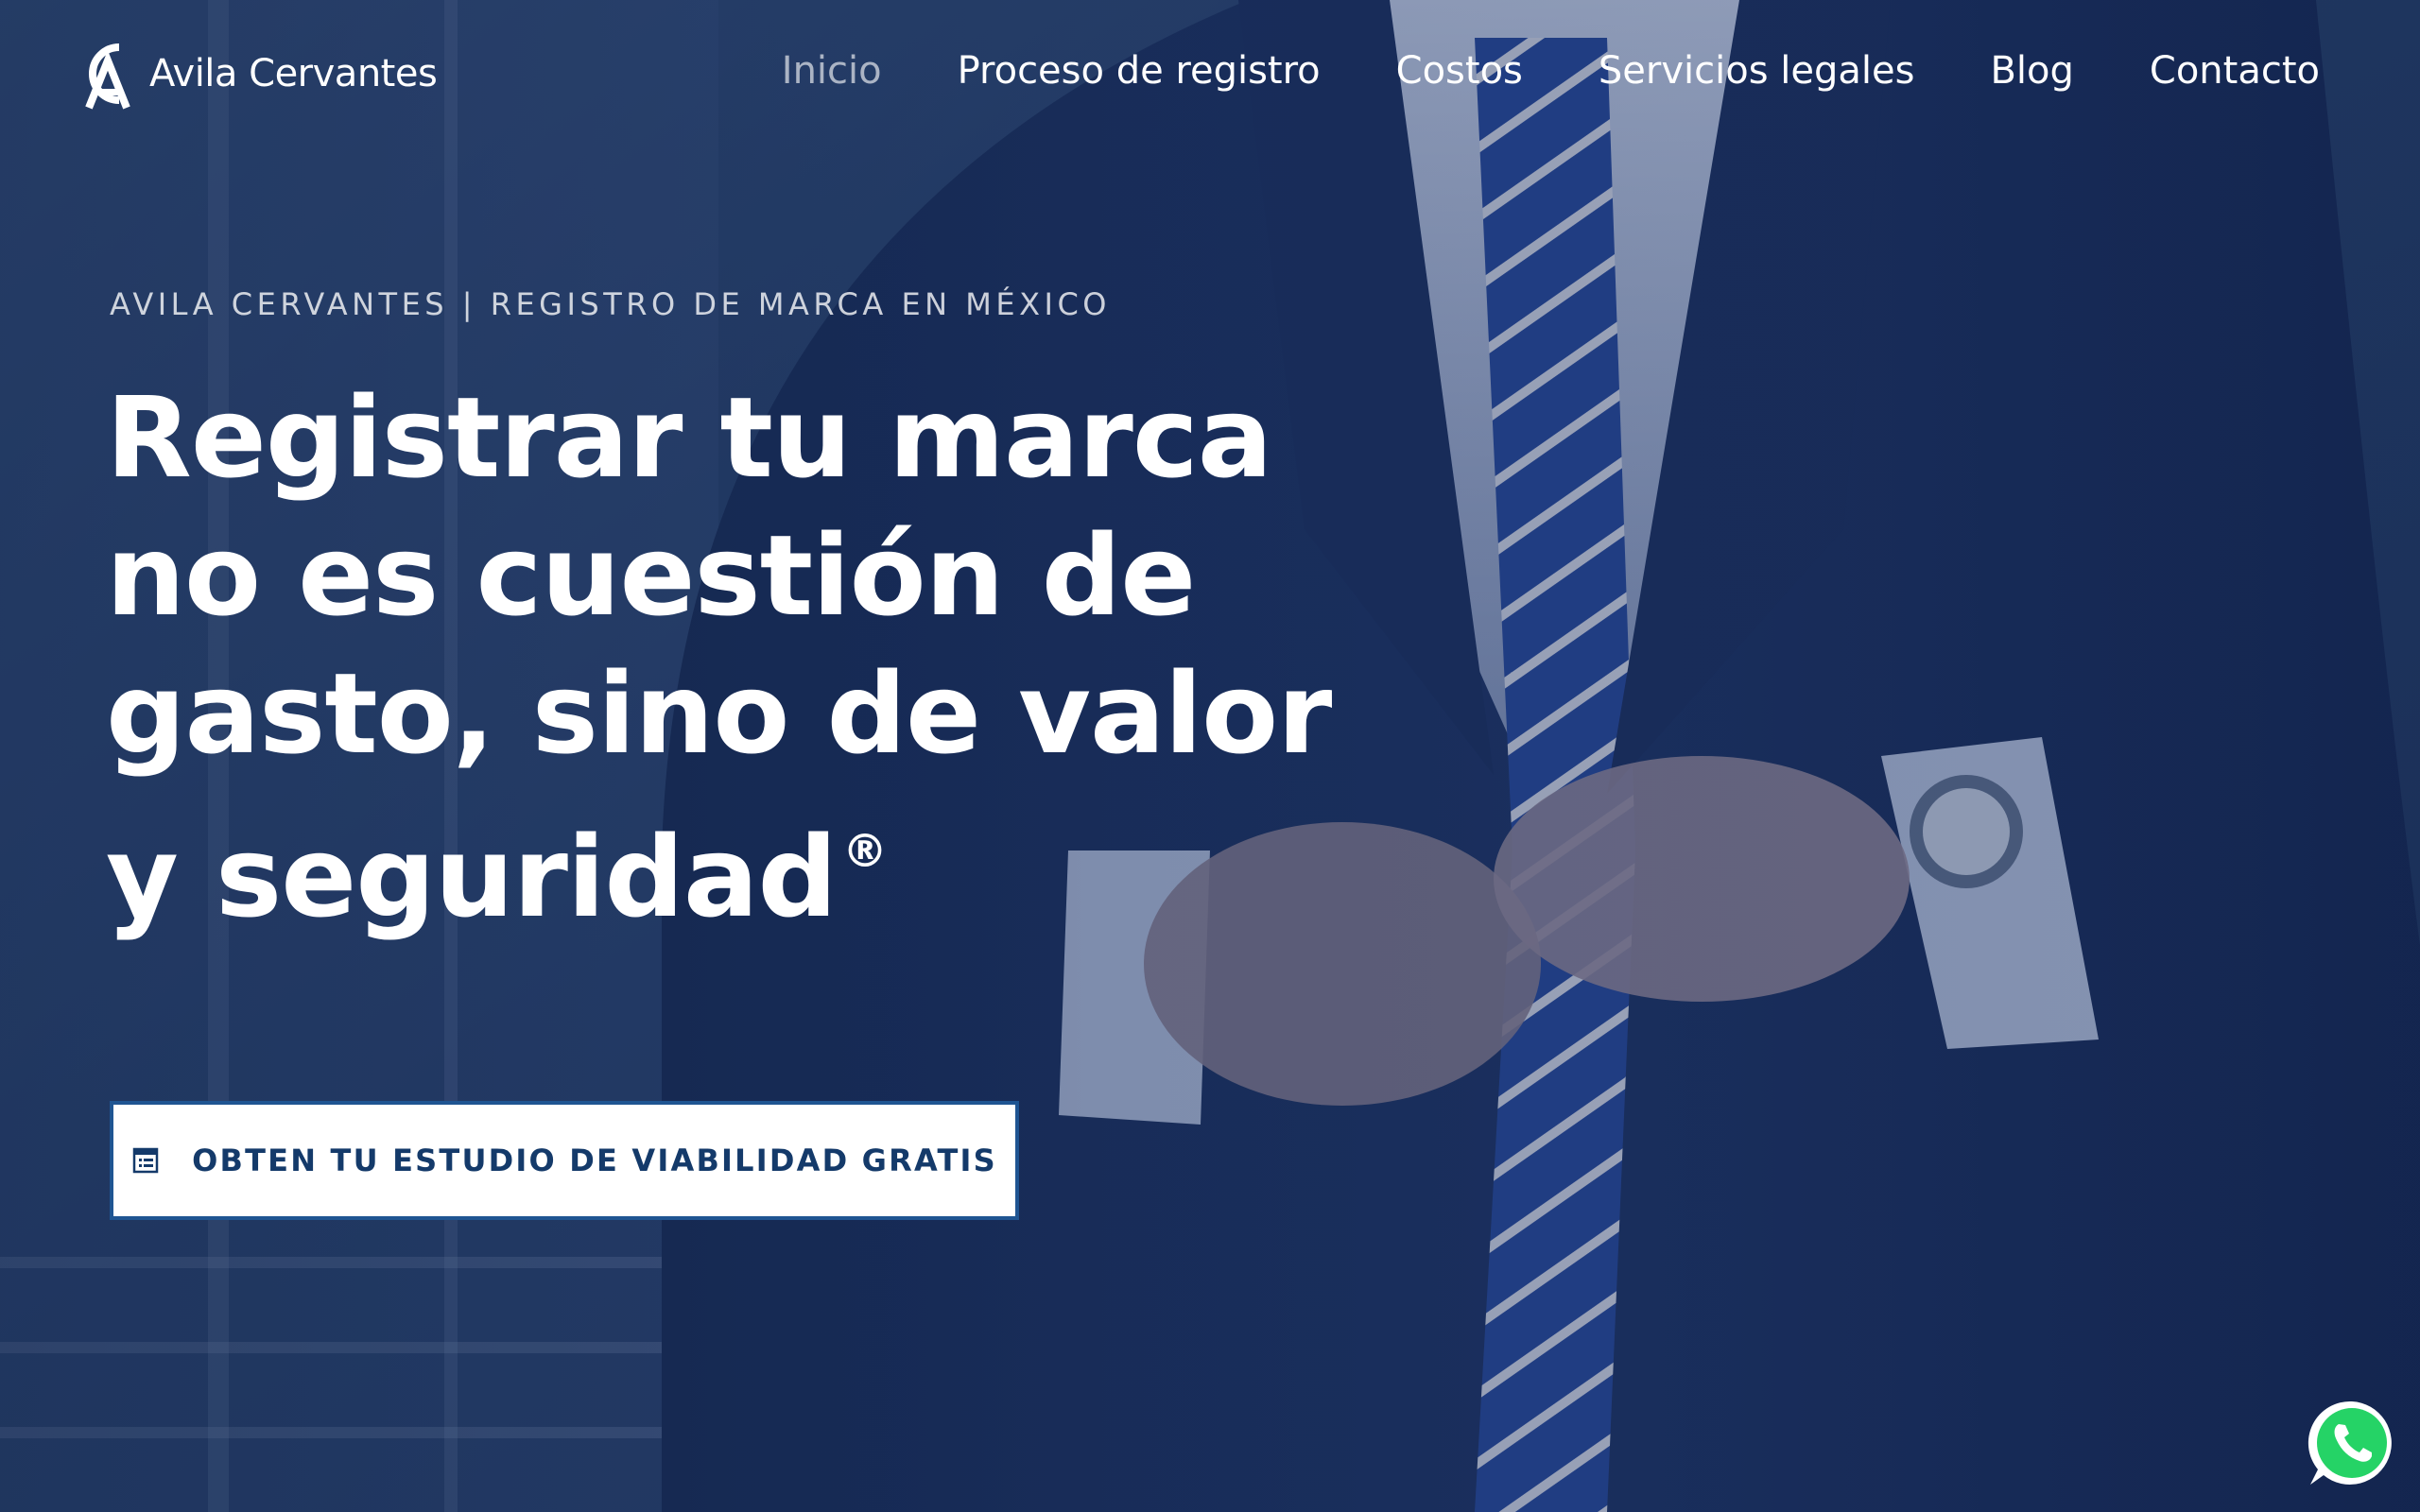 This screenshot has height=1512, width=2420. I want to click on free-viability-study-button: OBTEN TU ESTUDIO DE VIABILIDAD GRATIS, so click(564, 1160).